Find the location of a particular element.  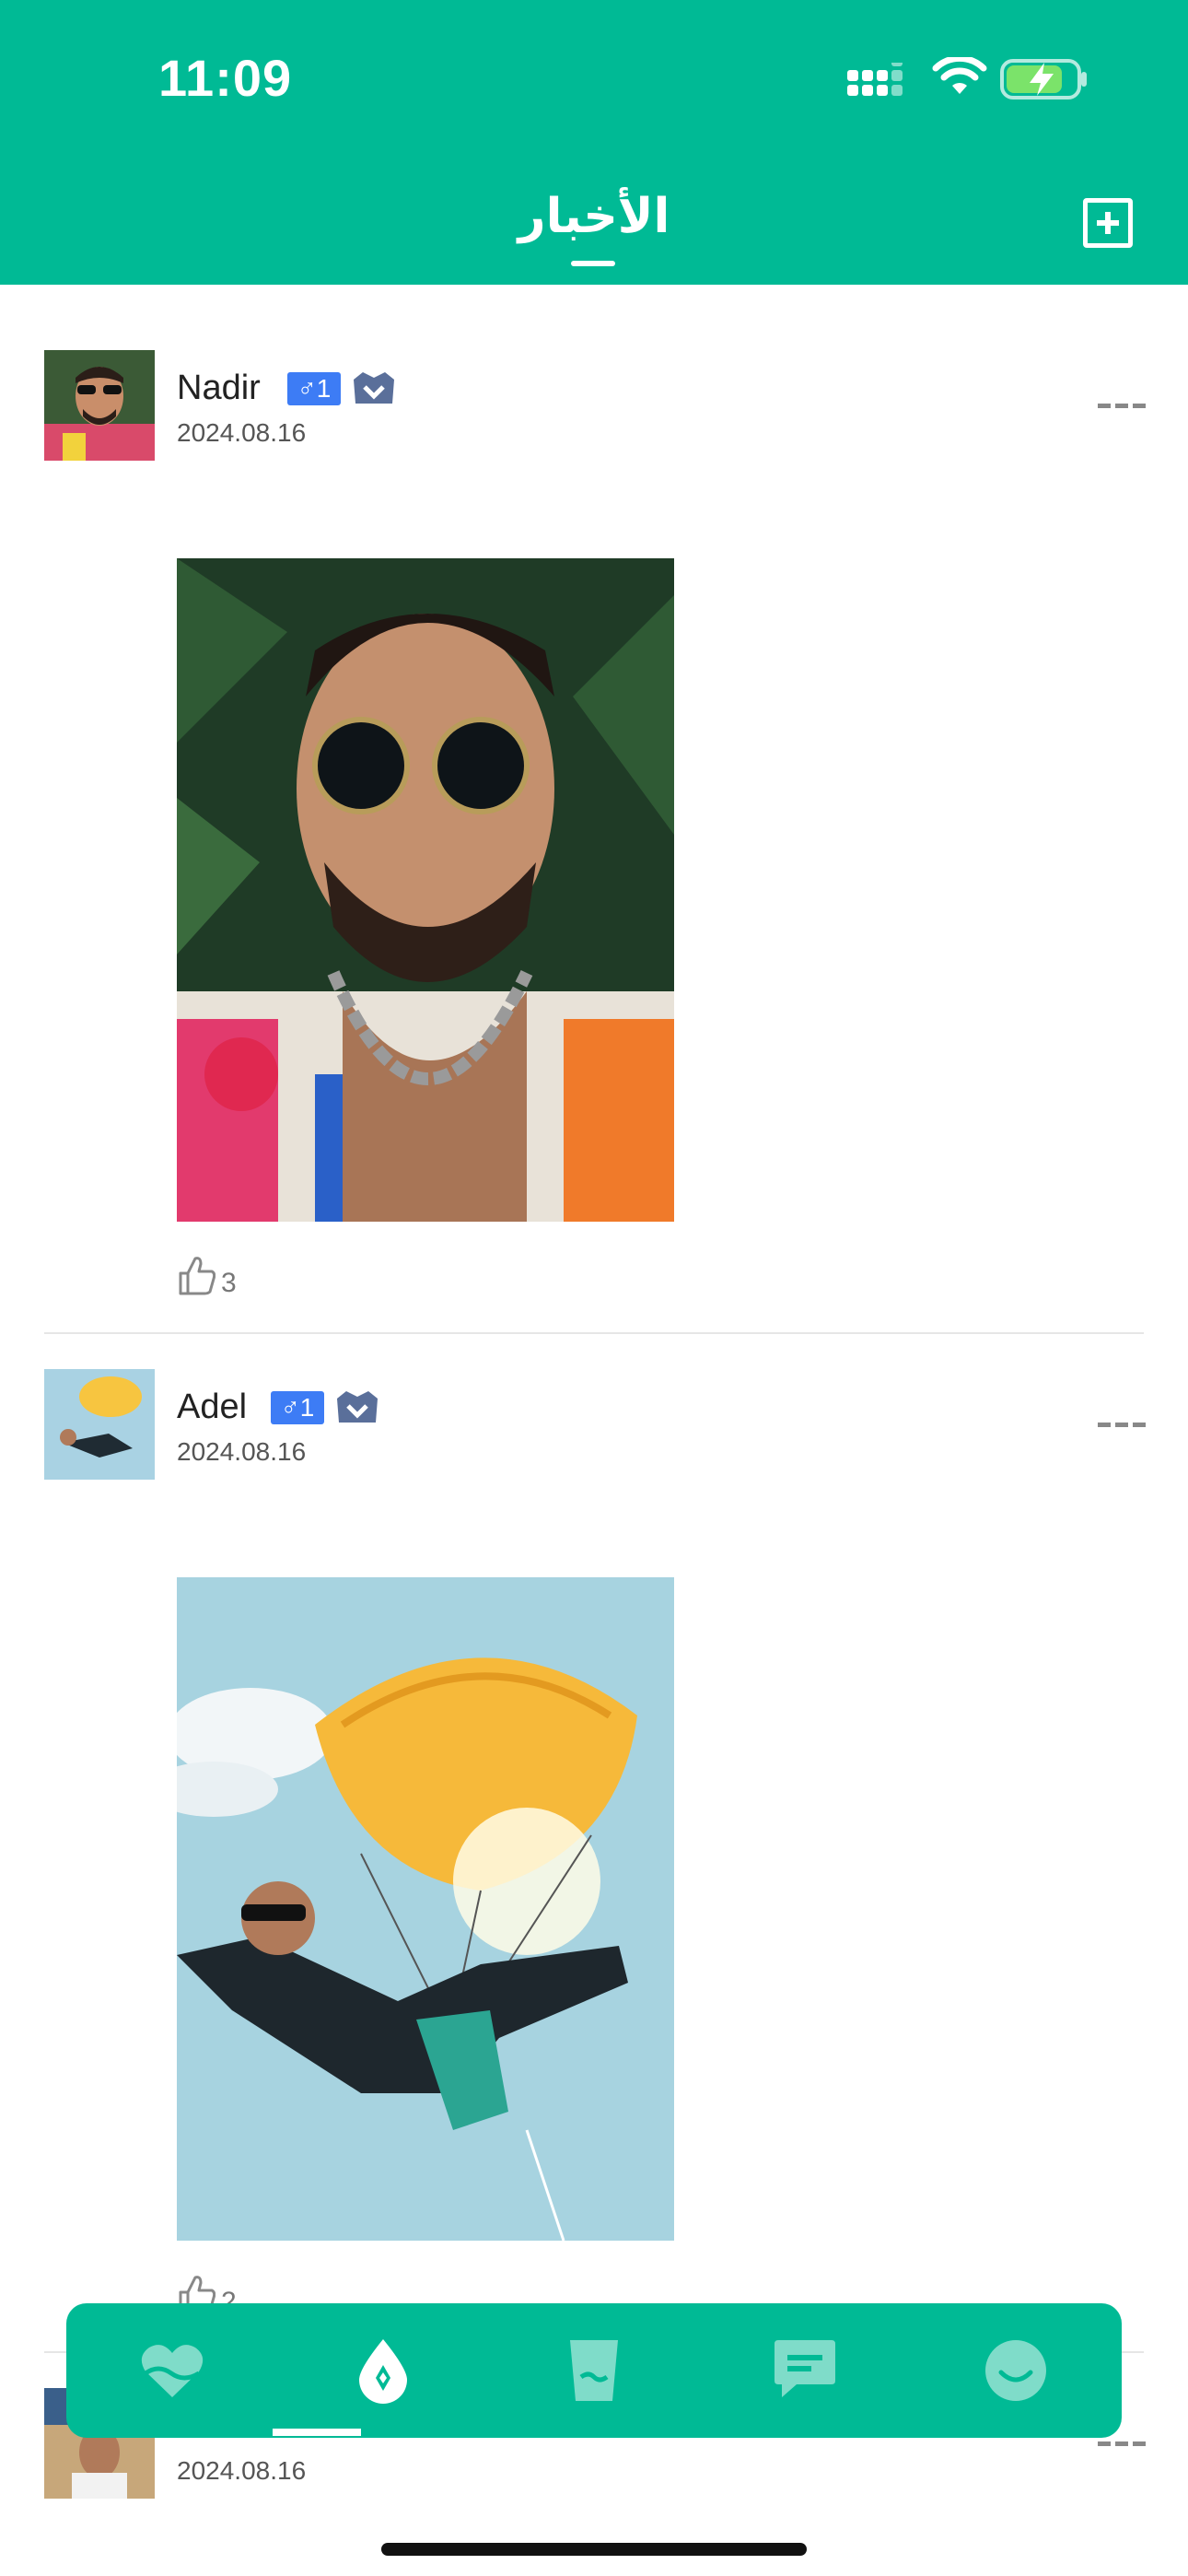

like-count: 3 is located at coordinates (229, 1283).